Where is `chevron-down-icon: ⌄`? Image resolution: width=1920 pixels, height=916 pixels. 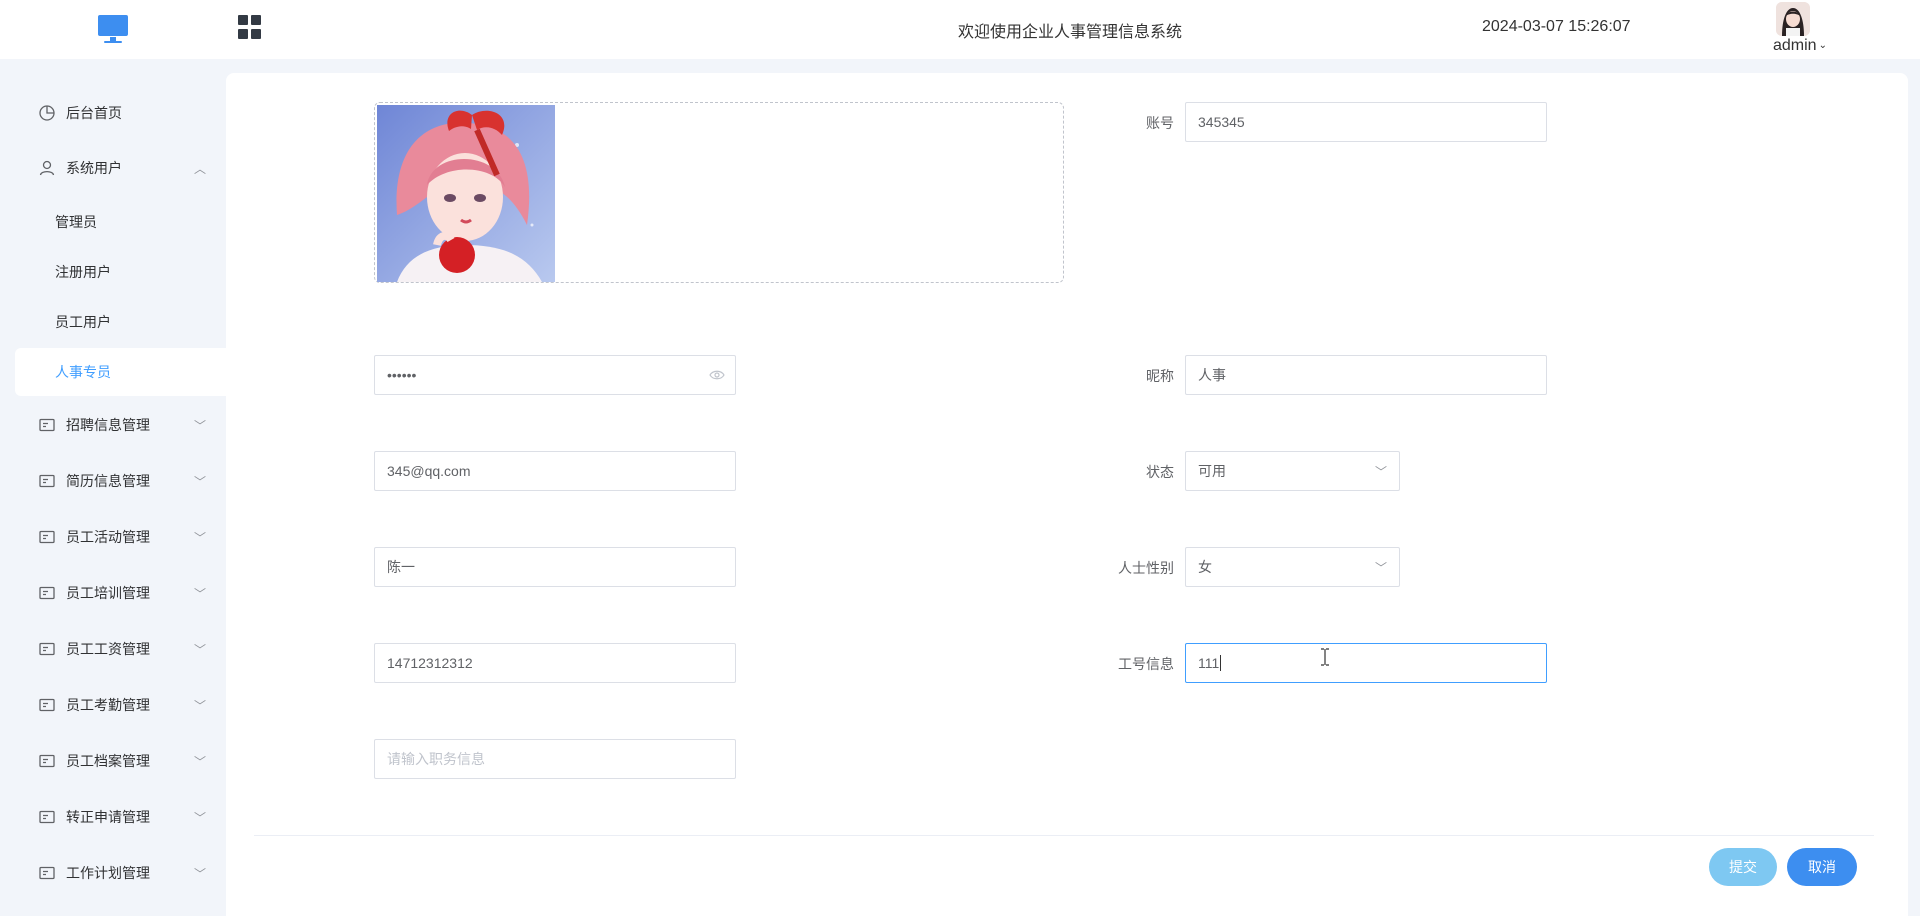 chevron-down-icon: ⌄ is located at coordinates (1822, 45).